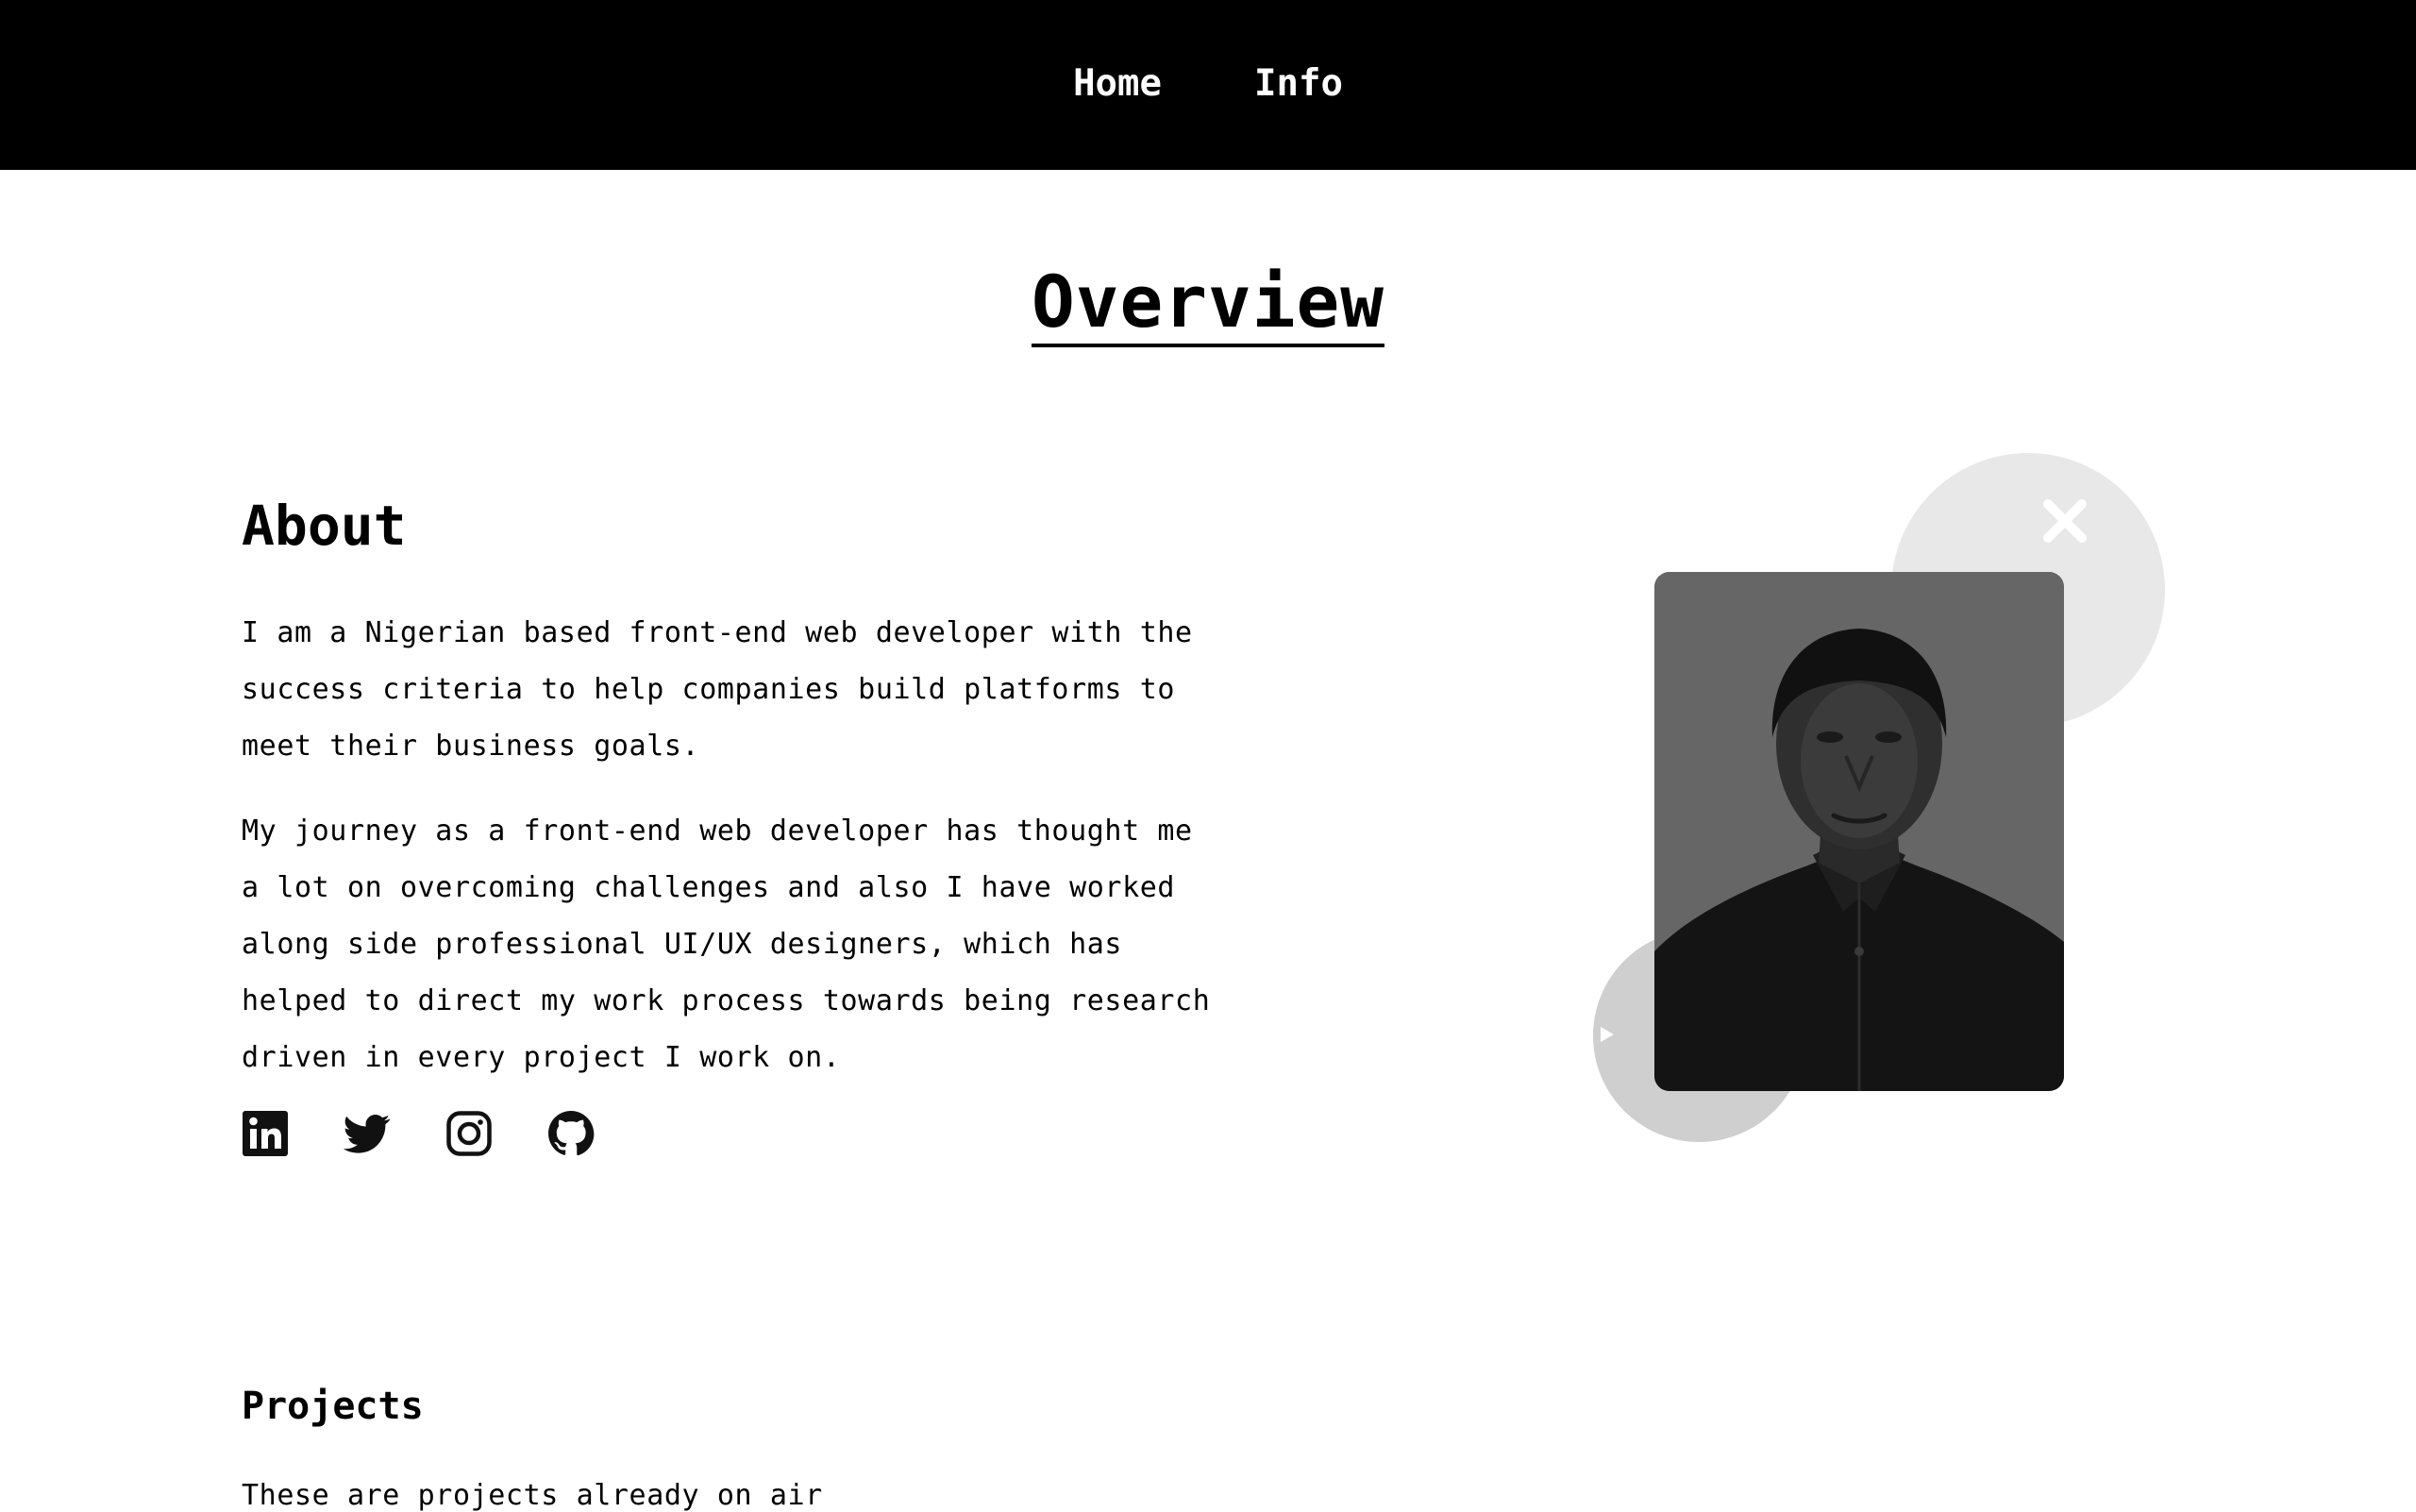  I want to click on page-title-text: Overview, so click(1208, 306).